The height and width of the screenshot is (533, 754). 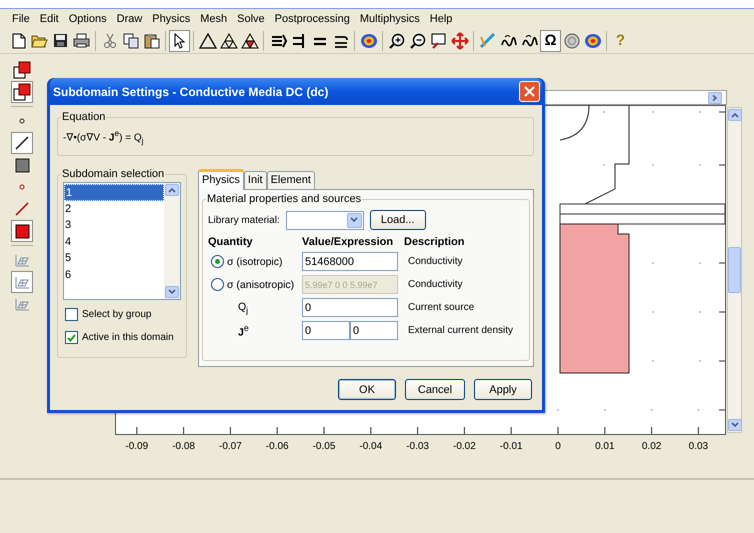 I want to click on square-icon, so click(x=22, y=231).